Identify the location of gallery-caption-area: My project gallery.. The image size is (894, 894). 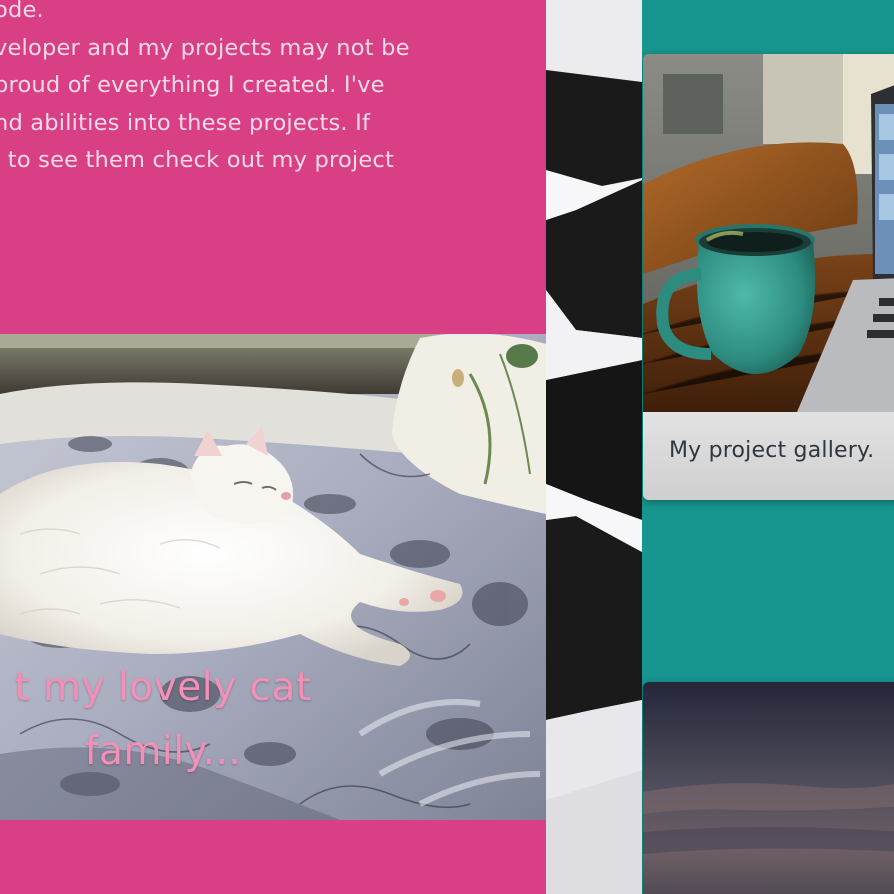
(768, 456).